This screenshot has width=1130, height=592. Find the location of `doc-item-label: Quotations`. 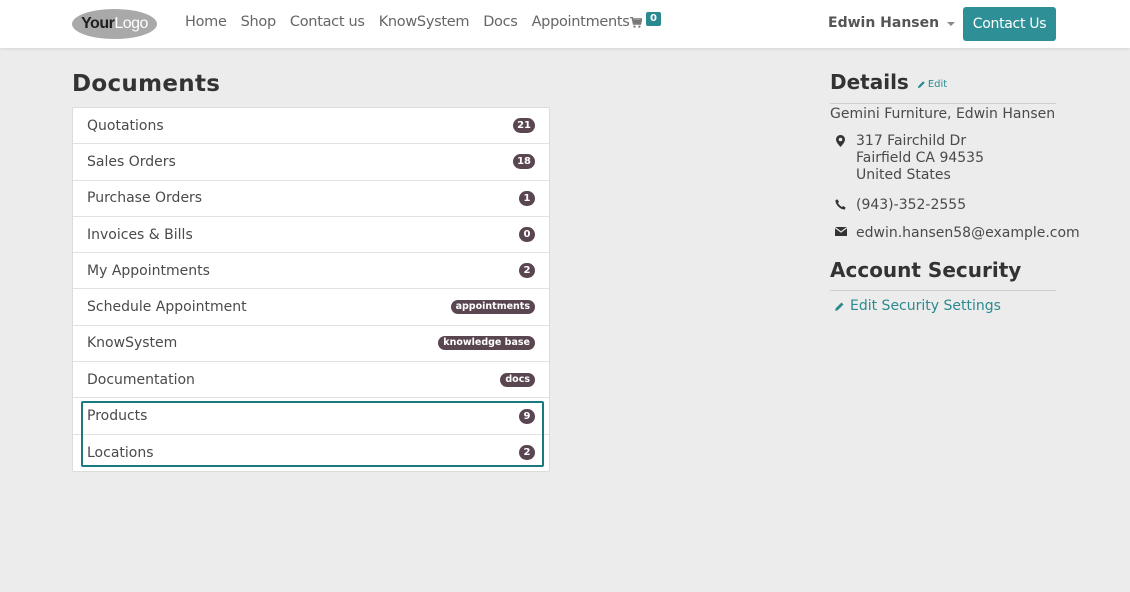

doc-item-label: Quotations is located at coordinates (125, 125).